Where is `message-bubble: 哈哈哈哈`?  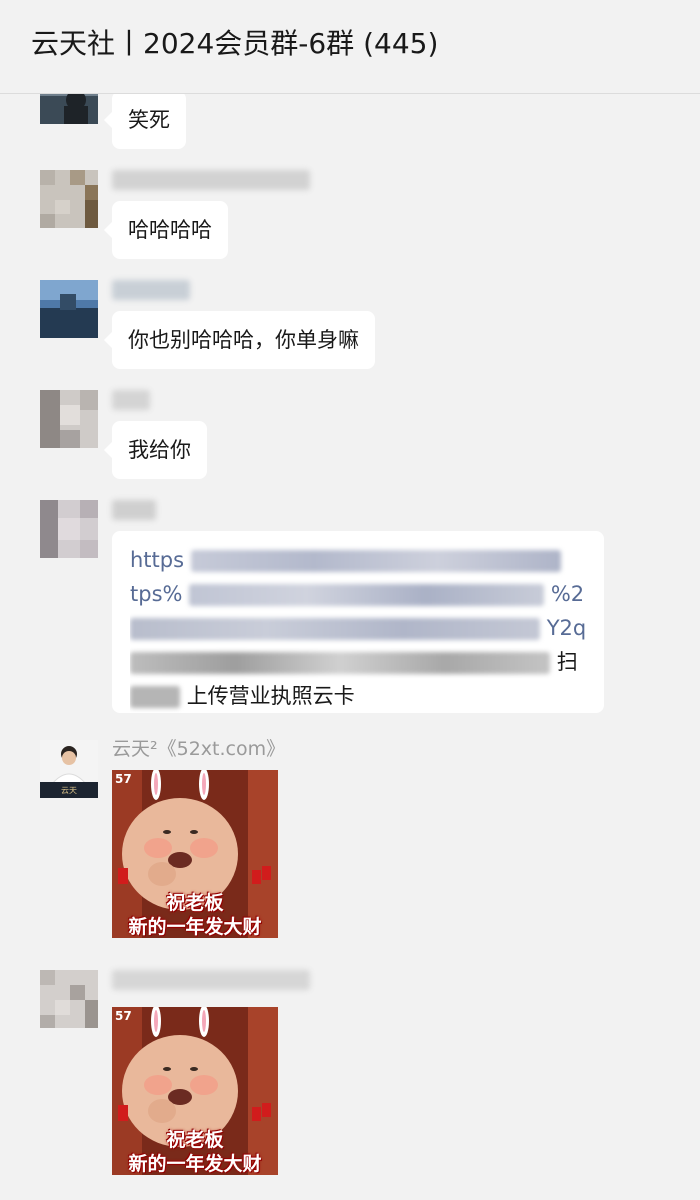 message-bubble: 哈哈哈哈 is located at coordinates (166, 230).